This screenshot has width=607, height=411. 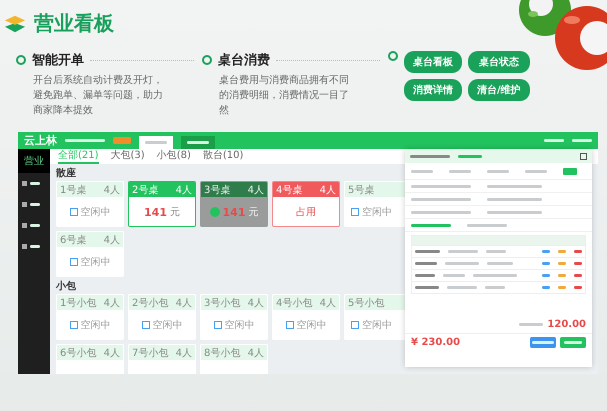 I want to click on close-icon, so click(x=583, y=156).